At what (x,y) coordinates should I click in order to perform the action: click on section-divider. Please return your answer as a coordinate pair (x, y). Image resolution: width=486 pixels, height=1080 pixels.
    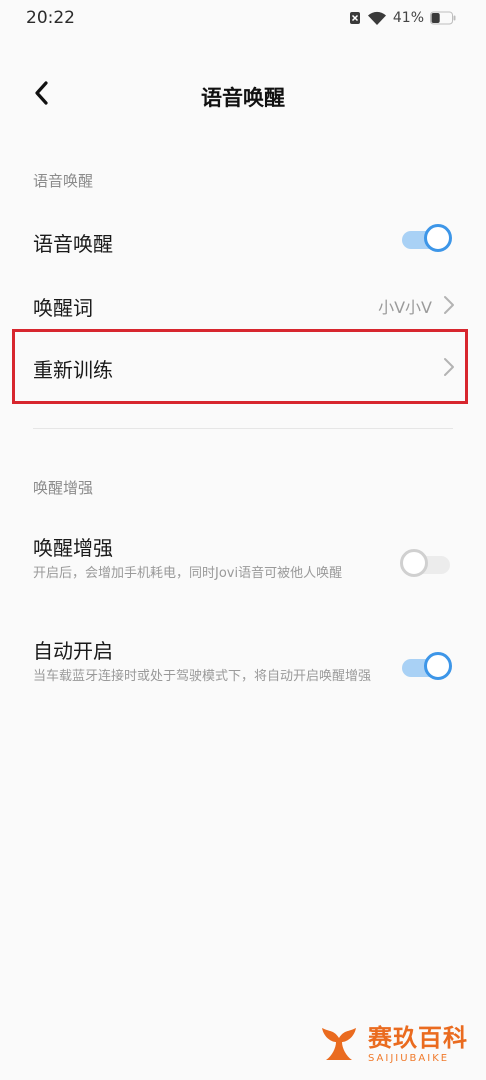
    Looking at the image, I should click on (243, 428).